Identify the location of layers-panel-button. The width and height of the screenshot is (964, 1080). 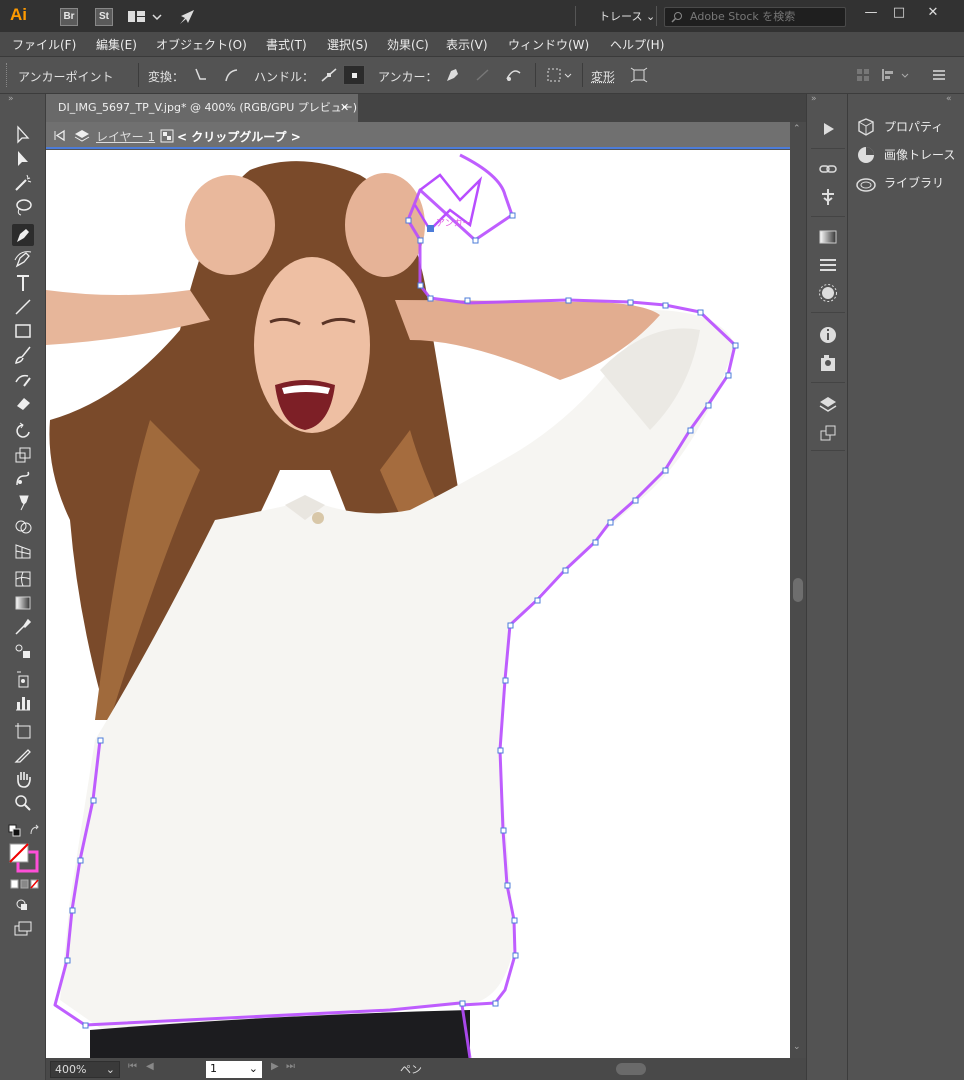
(828, 405).